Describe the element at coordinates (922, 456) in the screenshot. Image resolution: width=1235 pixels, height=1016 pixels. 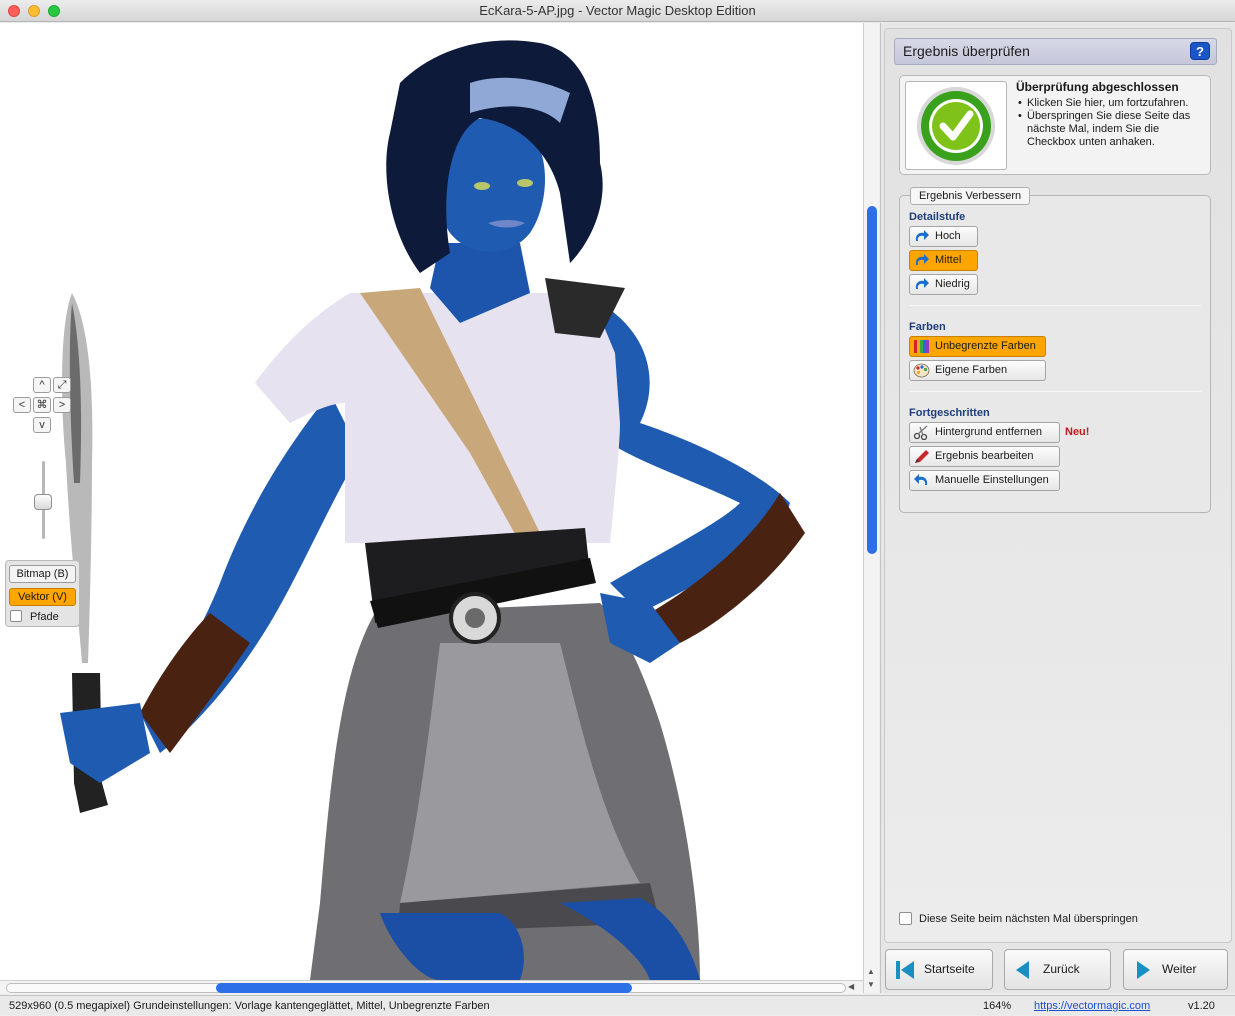
I see `pencil-icon` at that location.